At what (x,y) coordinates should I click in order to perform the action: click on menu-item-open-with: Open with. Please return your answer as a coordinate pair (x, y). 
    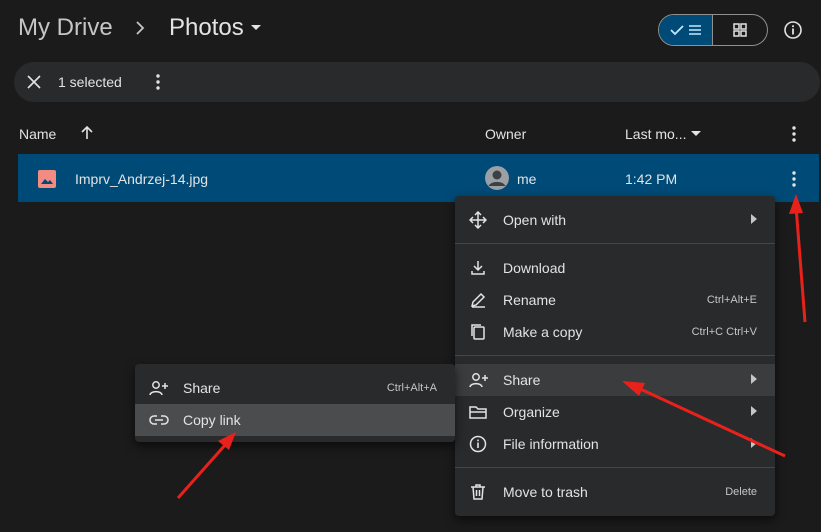
    Looking at the image, I should click on (615, 220).